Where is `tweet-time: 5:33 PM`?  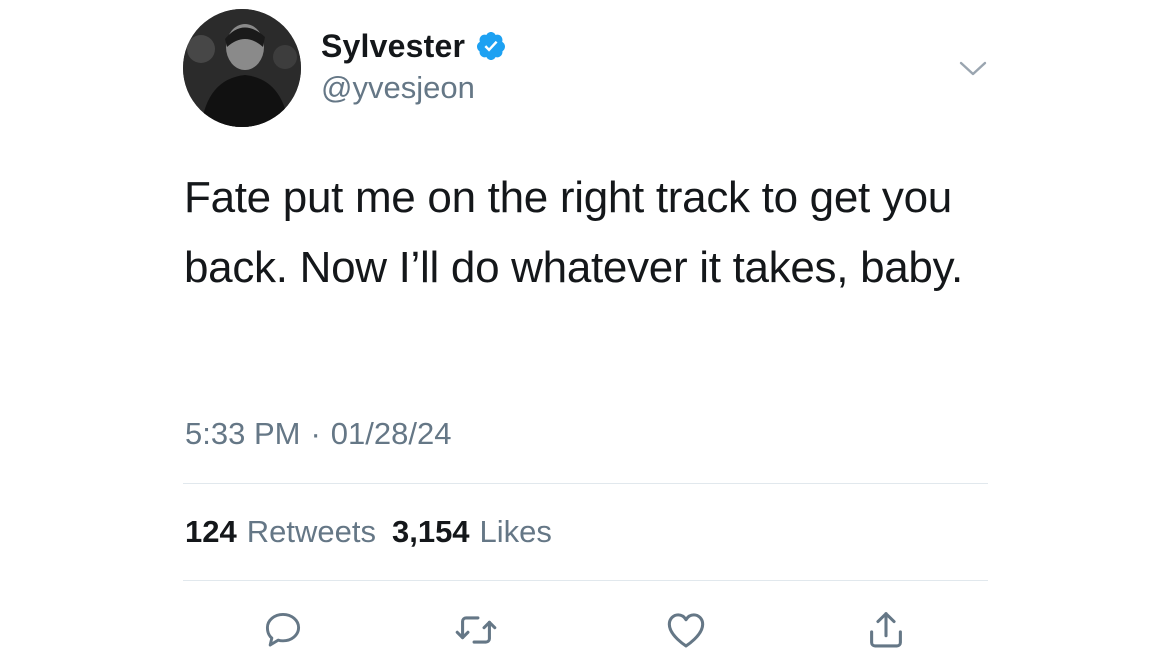 tweet-time: 5:33 PM is located at coordinates (243, 433).